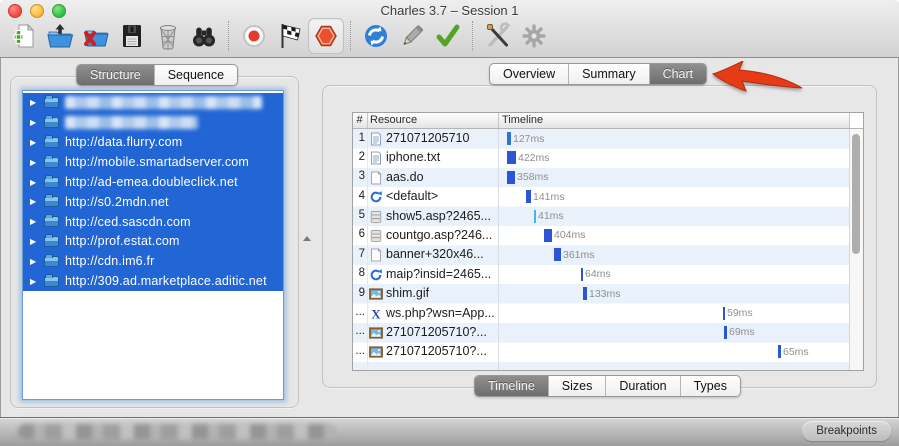 This screenshot has height=446, width=899. What do you see at coordinates (601, 235) in the screenshot?
I see `table-row: 6 countgo.asp?246... 404ms` at bounding box center [601, 235].